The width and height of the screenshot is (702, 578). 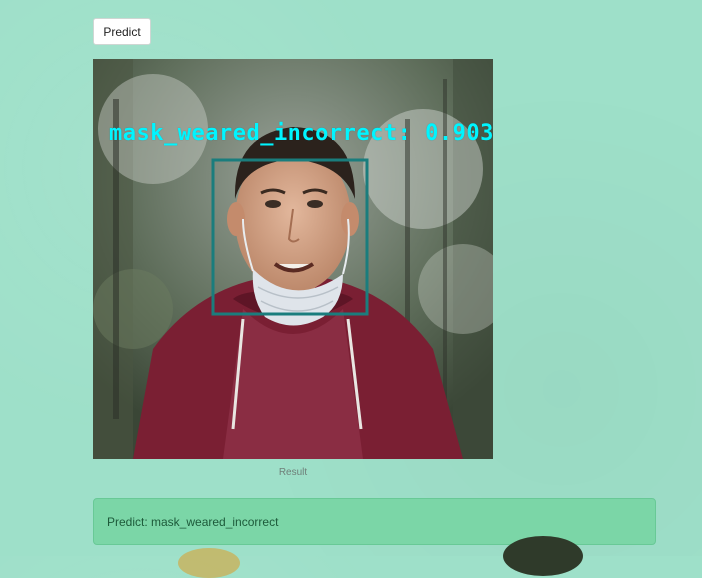 What do you see at coordinates (301, 133) in the screenshot?
I see `detection-label: mask_weared_incorrect: 0.903` at bounding box center [301, 133].